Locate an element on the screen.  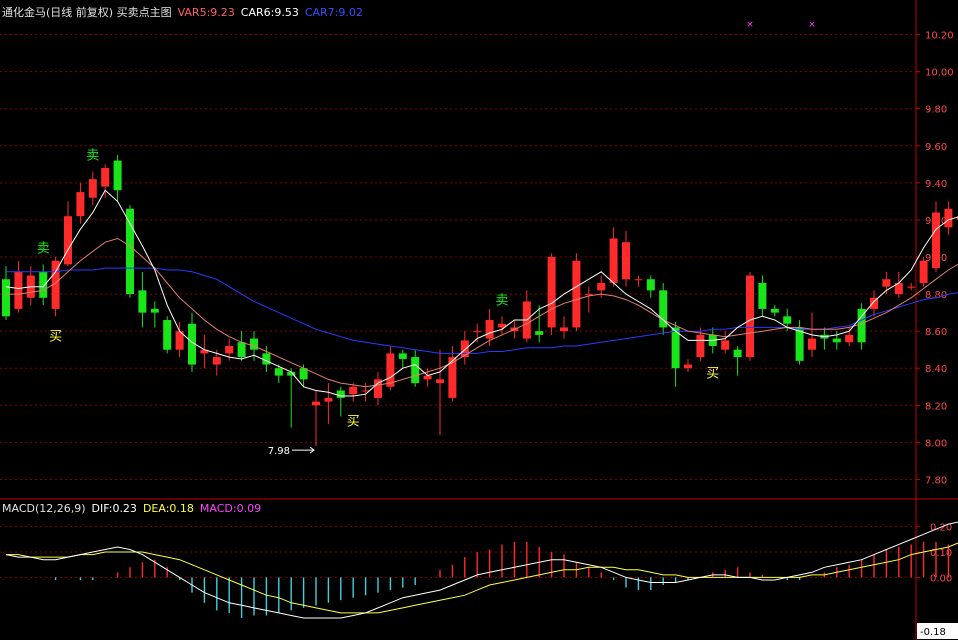
low-price-label: 7.98 is located at coordinates (279, 451).